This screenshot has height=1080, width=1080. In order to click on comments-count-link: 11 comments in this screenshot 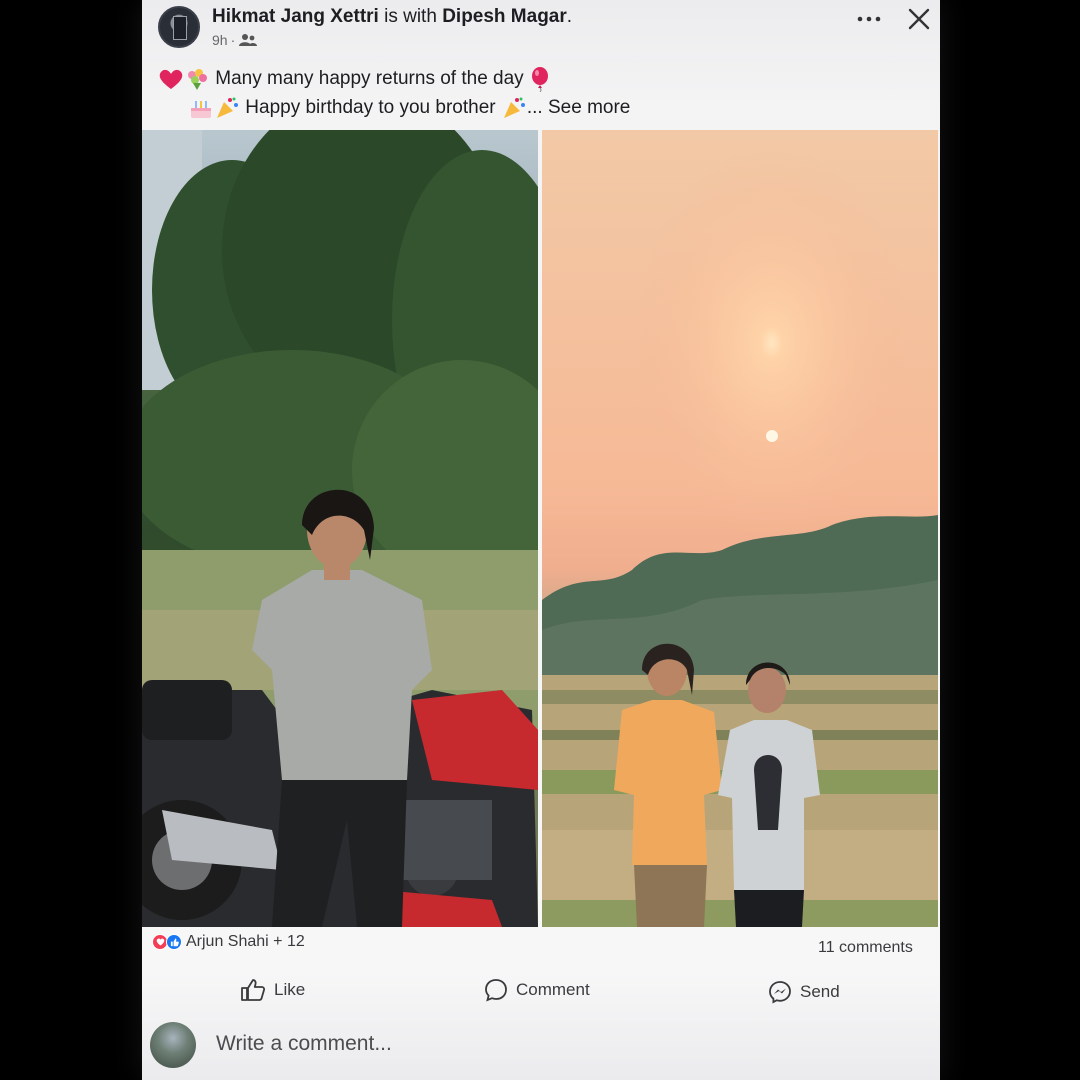, I will do `click(865, 948)`.